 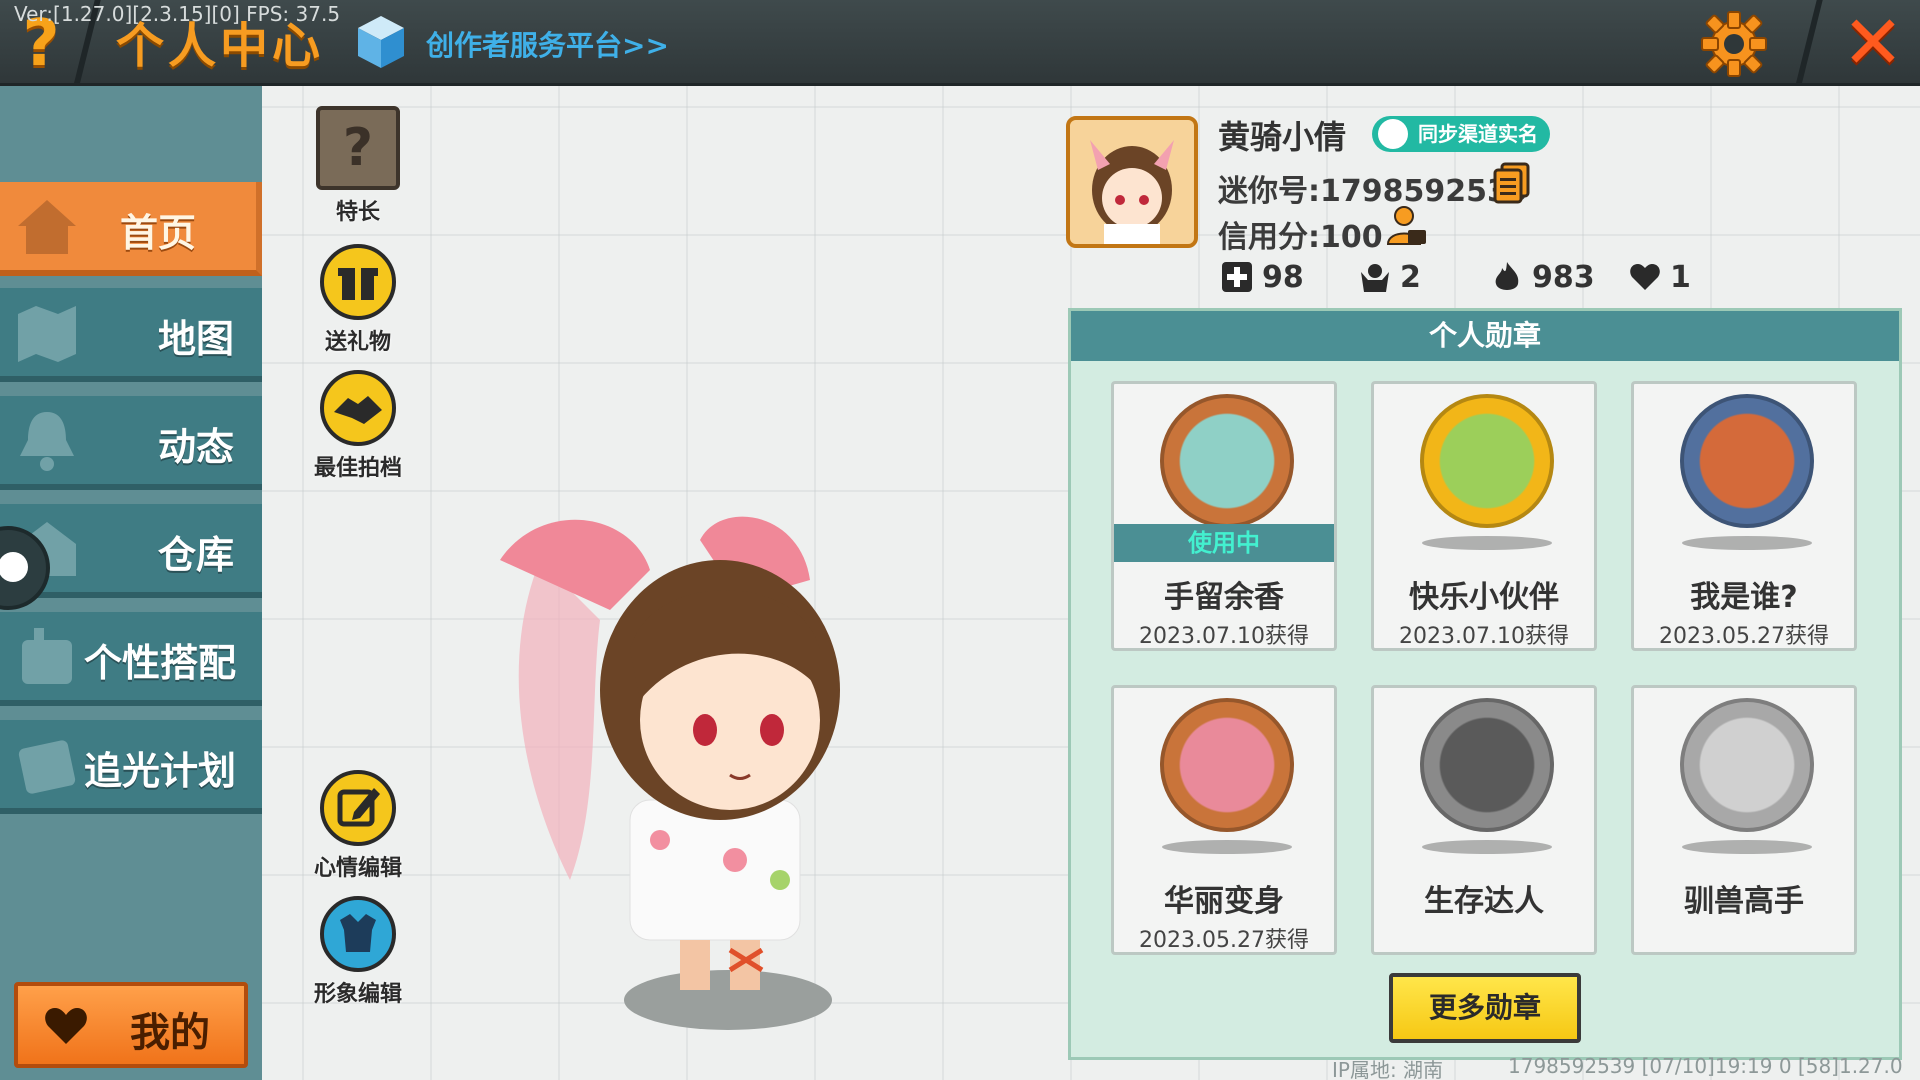 I want to click on sidebar-item-map: 地图, so click(x=131, y=335).